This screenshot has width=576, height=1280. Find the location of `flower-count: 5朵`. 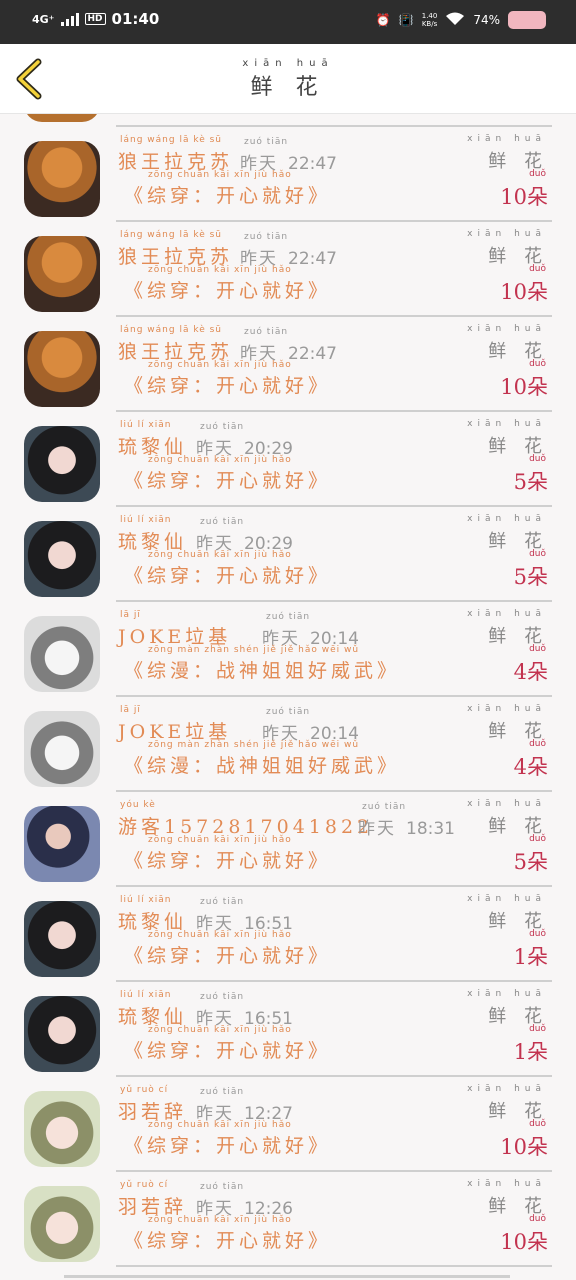

flower-count: 5朵 is located at coordinates (531, 861).